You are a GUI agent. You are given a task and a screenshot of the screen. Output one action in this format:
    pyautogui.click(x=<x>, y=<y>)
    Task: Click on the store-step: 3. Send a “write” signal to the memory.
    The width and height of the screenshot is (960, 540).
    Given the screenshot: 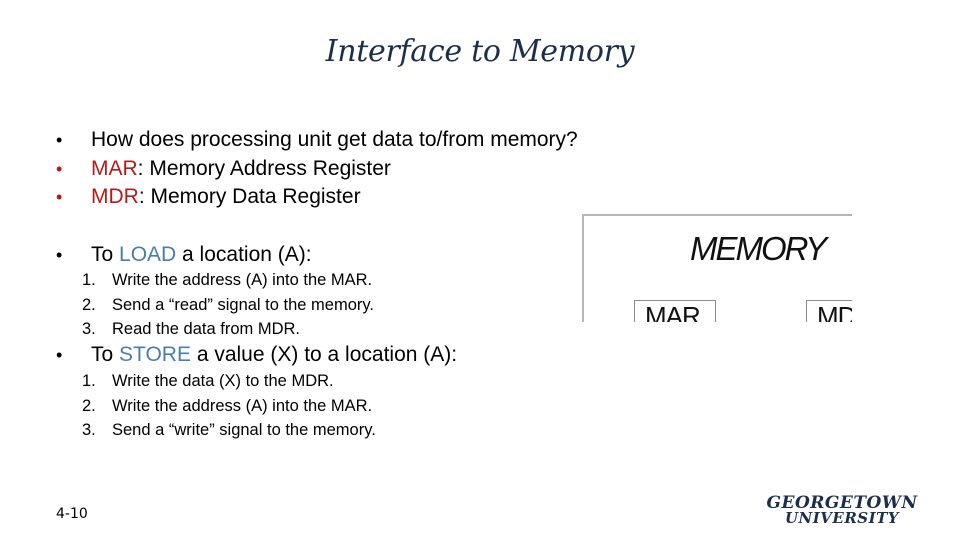 What is the action you would take?
    pyautogui.click(x=229, y=430)
    